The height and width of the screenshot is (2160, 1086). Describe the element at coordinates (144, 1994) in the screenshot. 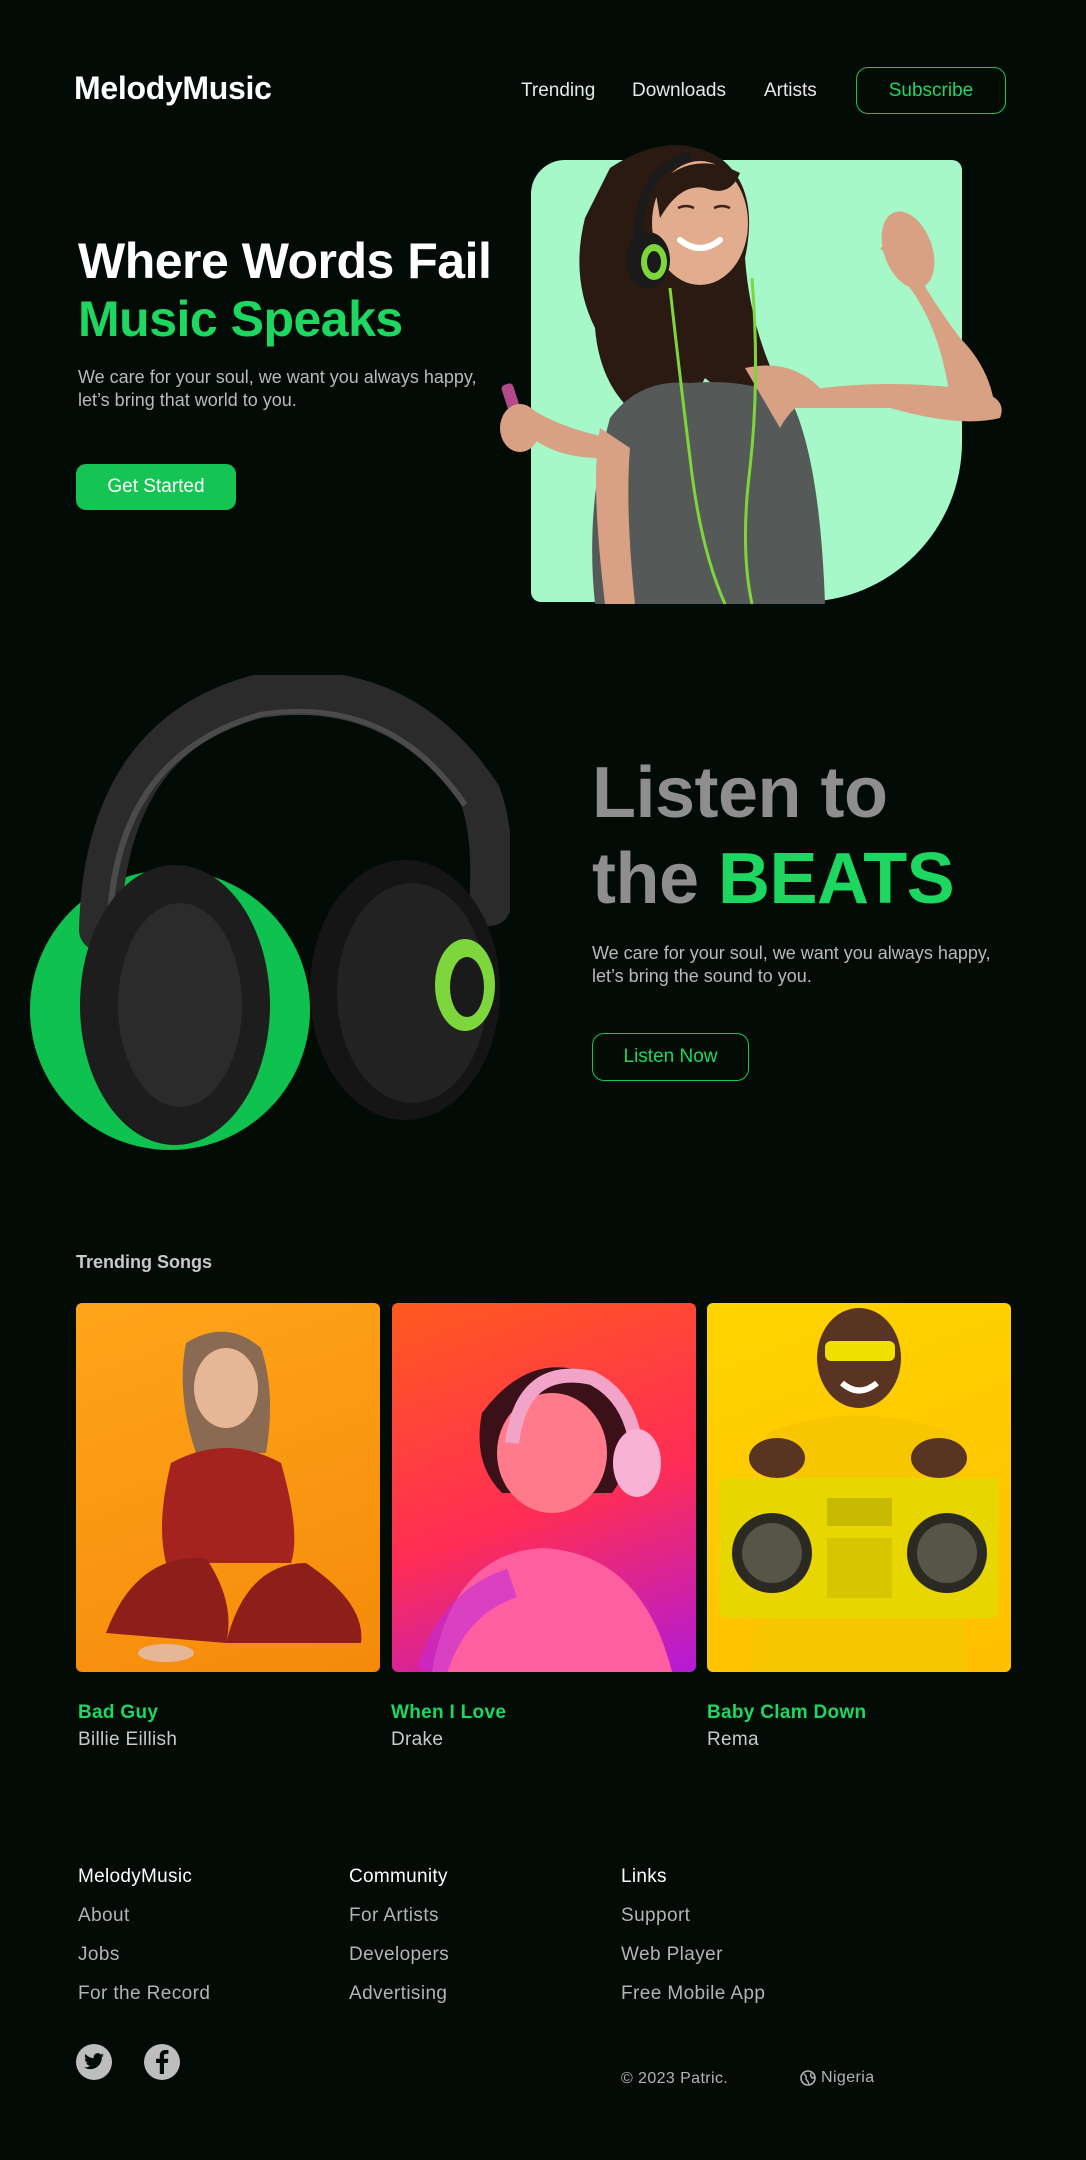

I see `footer-link-for-the-record: For the Record` at that location.